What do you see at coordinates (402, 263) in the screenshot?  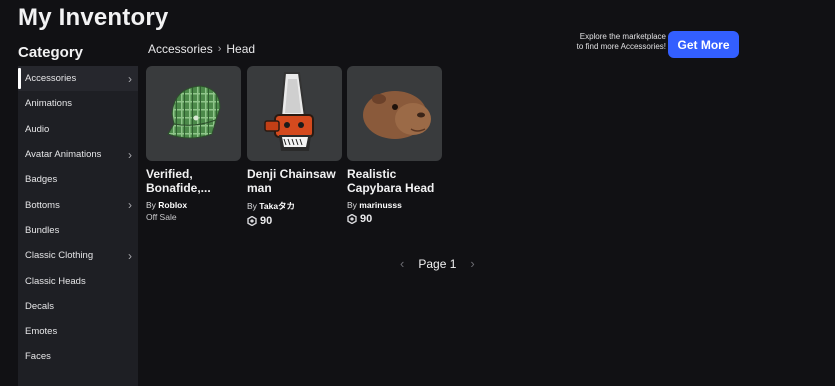 I see `previous-page-button: ‹` at bounding box center [402, 263].